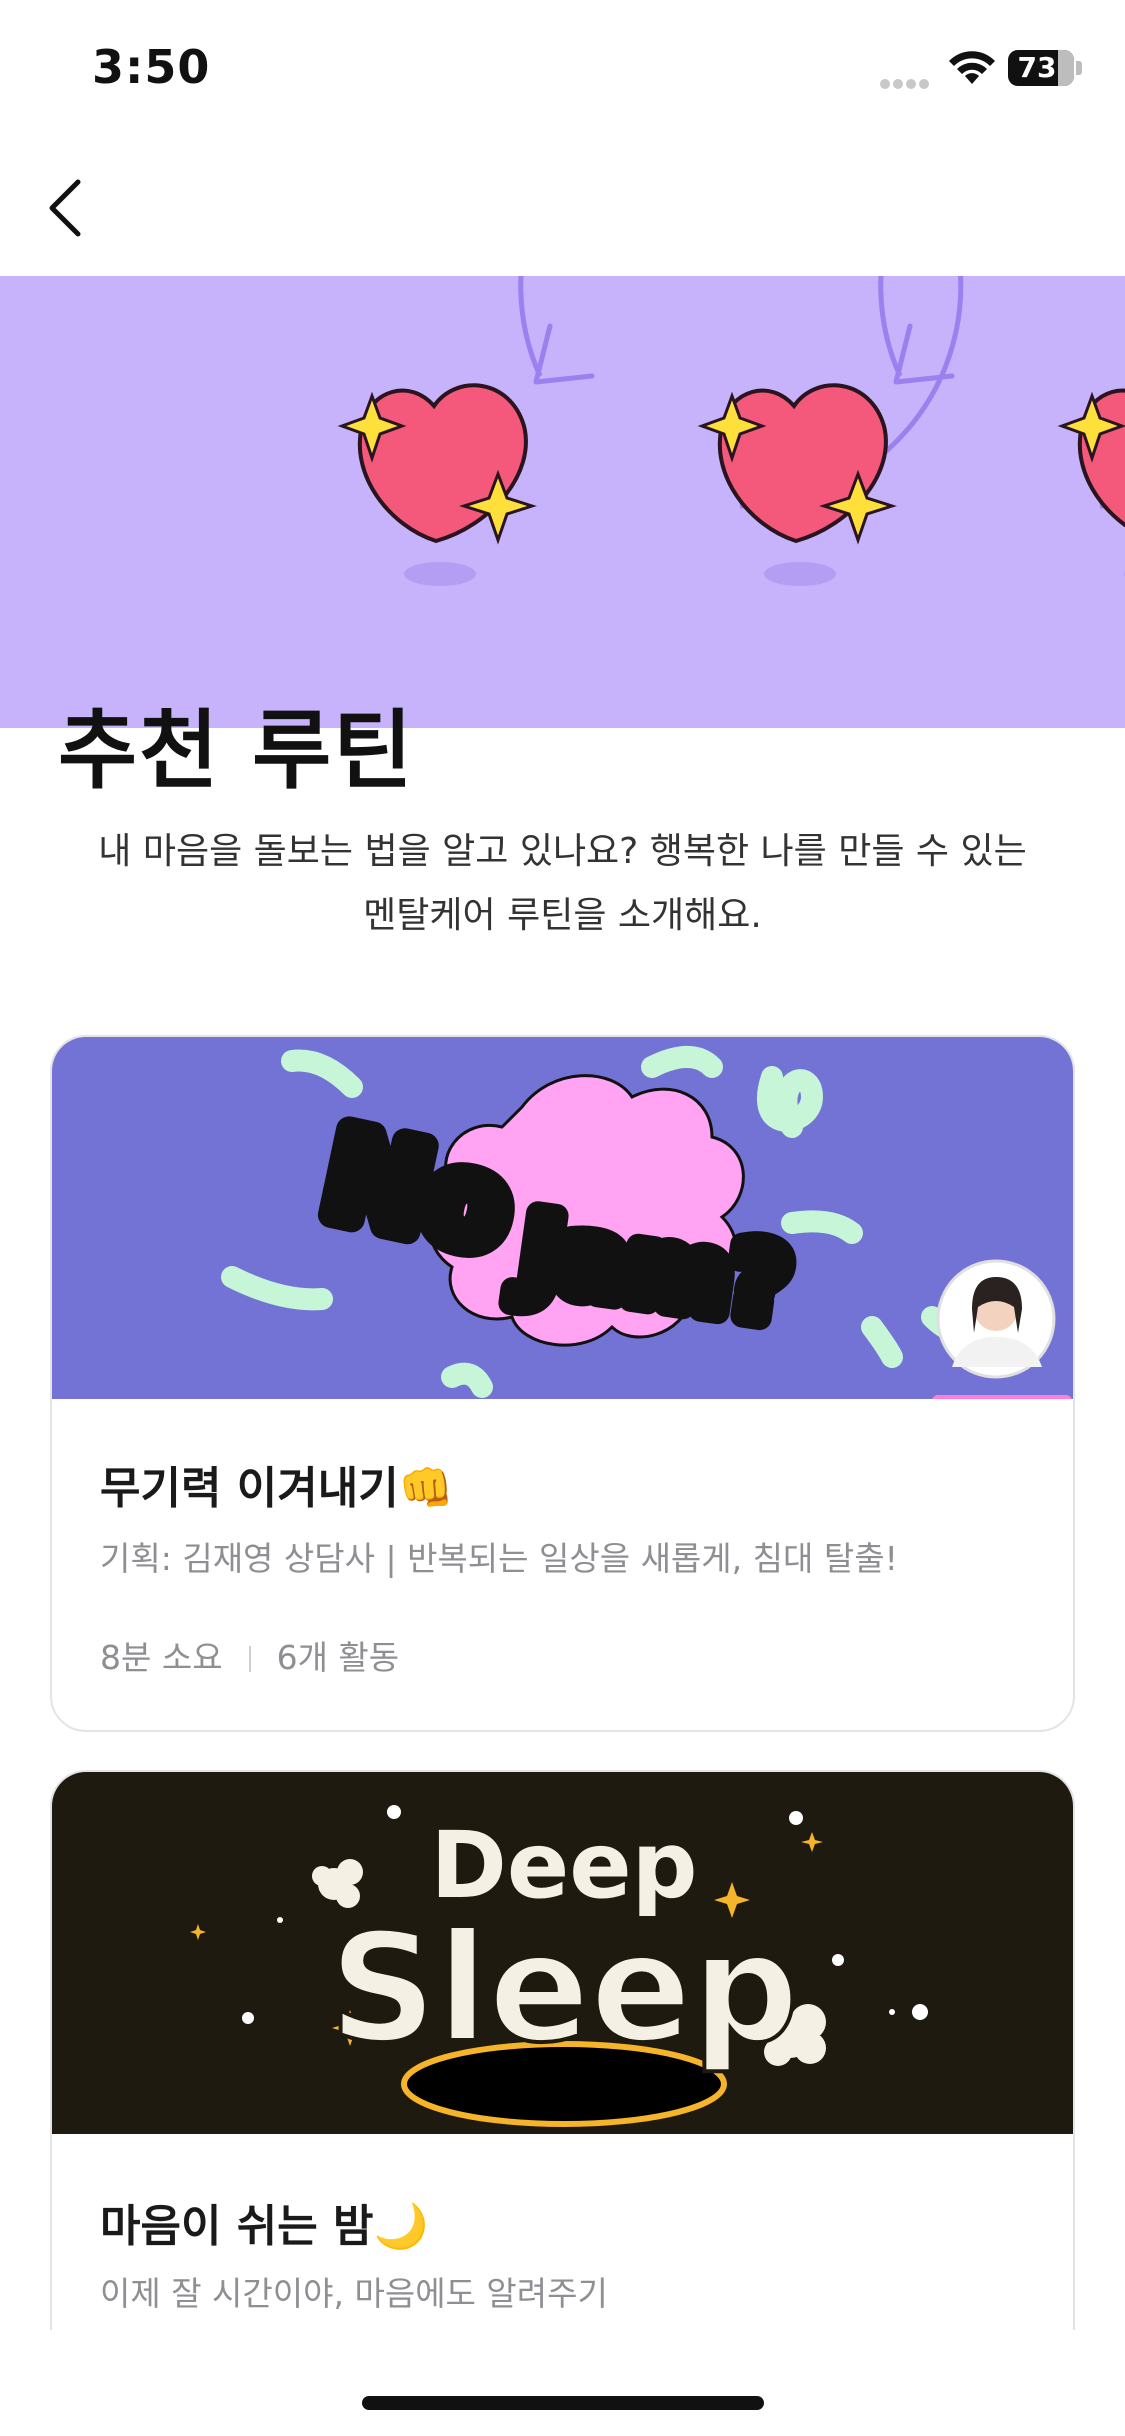  What do you see at coordinates (264, 2226) in the screenshot?
I see `routine-title: 마음이 쉬는 밤🌙` at bounding box center [264, 2226].